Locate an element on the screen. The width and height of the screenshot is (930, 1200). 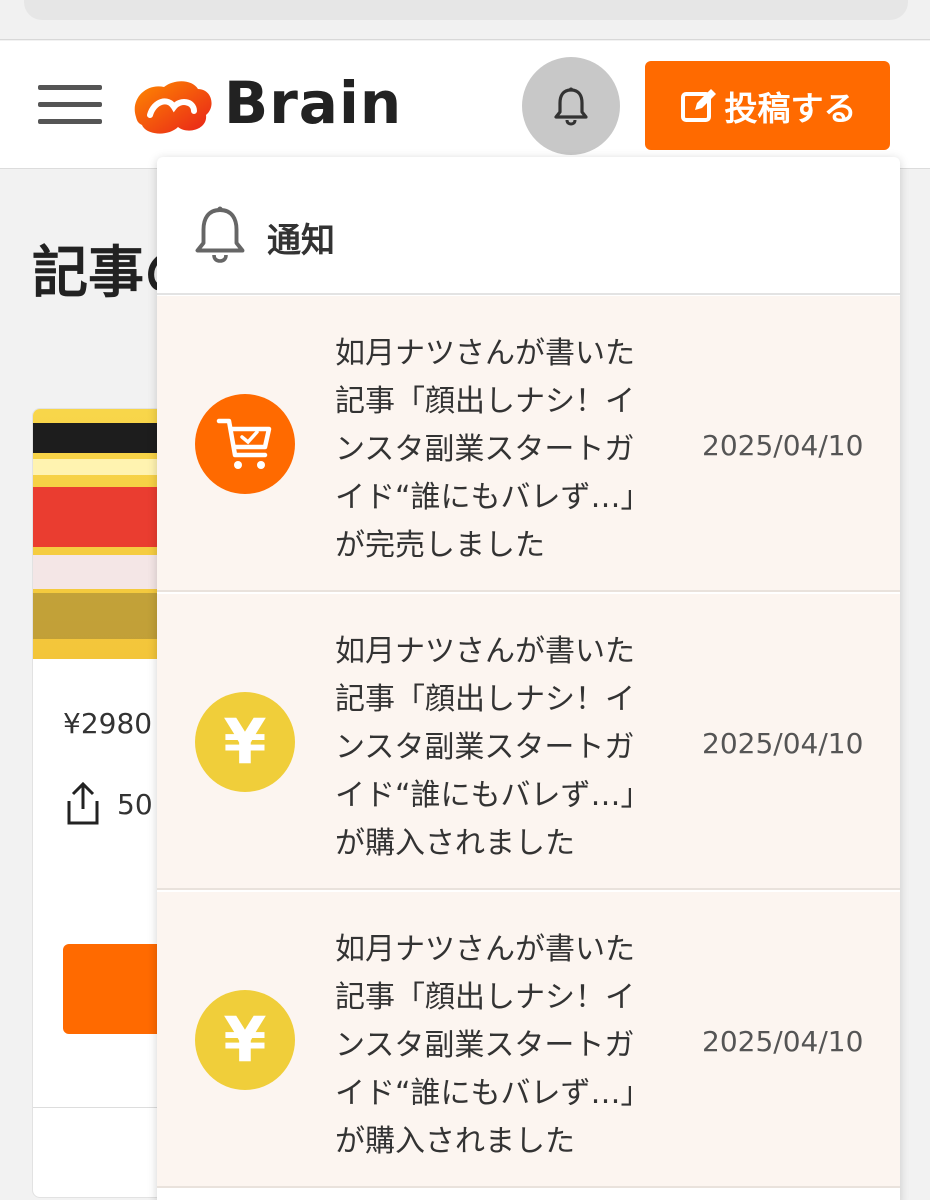
site-header: Brain 投稿する is located at coordinates (465, 105).